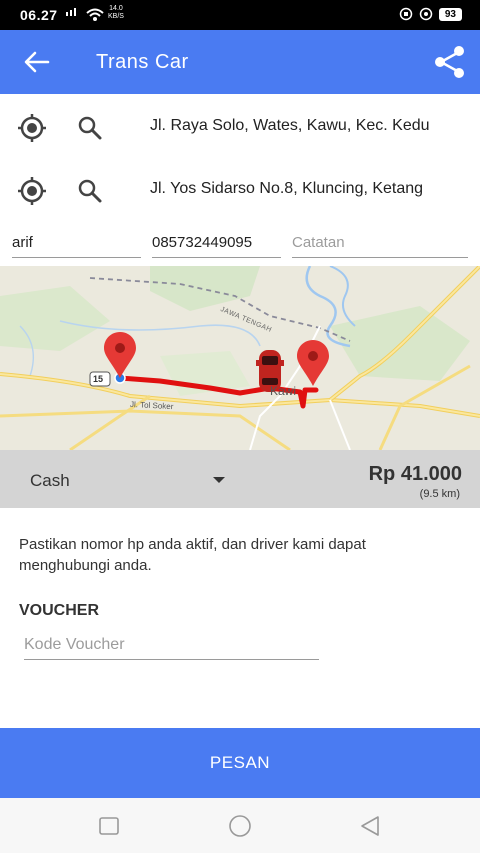 Image resolution: width=480 pixels, height=853 pixels. I want to click on destination-address: Jl. Yos Sidarso No.8, Kluncing, Ketang, so click(305, 189).